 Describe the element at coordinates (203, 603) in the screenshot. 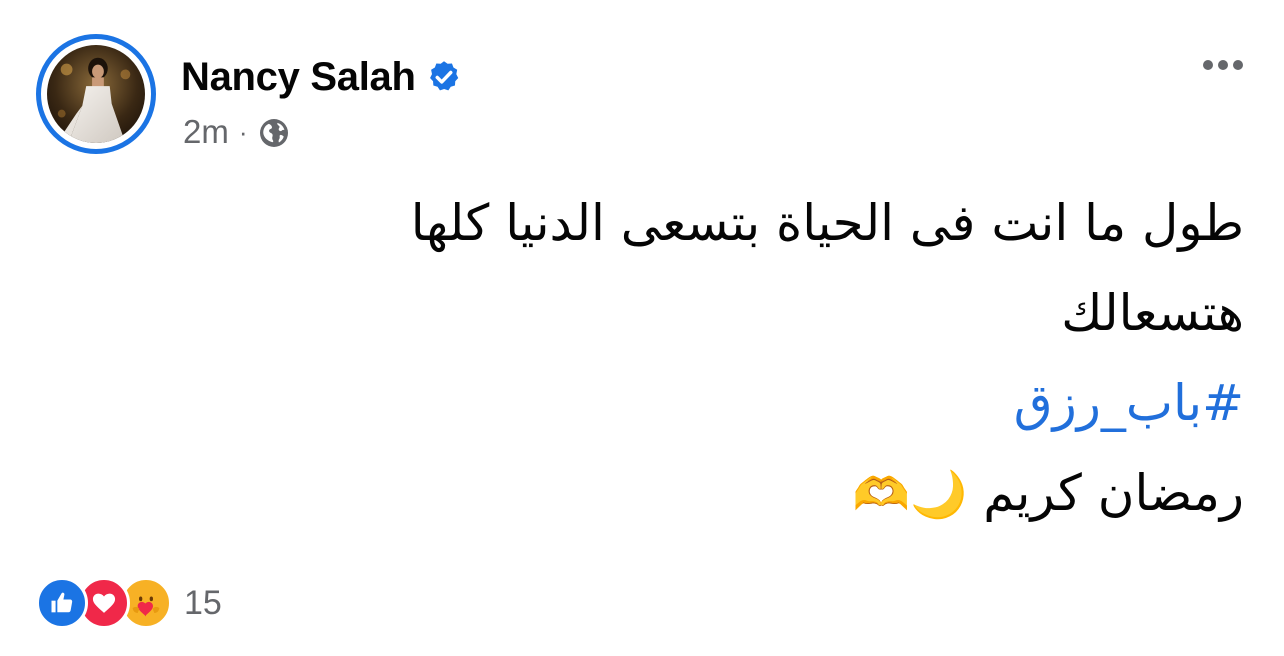

I see `reaction-count: 15` at that location.